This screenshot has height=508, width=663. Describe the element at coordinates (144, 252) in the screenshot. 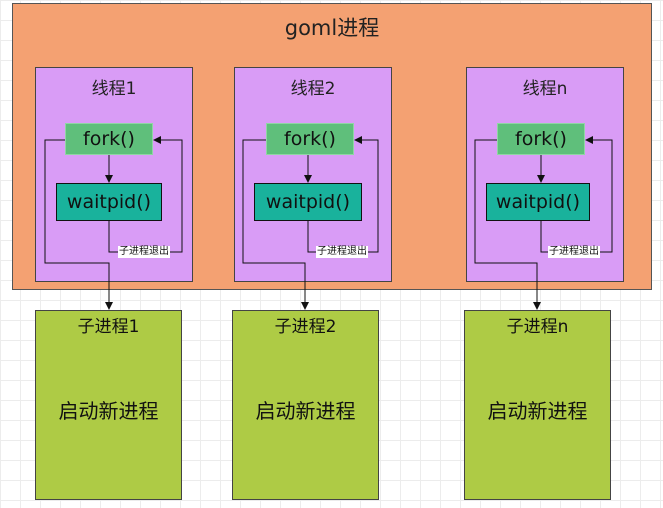

I see `thread-1-exit-label: 子进程退出` at that location.